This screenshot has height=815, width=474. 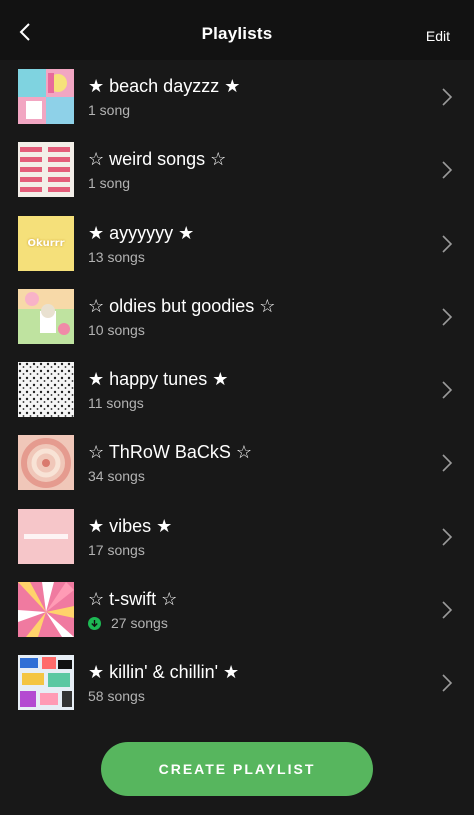 I want to click on playlist-item: ★ vibes ★ 17 songs, so click(x=237, y=536).